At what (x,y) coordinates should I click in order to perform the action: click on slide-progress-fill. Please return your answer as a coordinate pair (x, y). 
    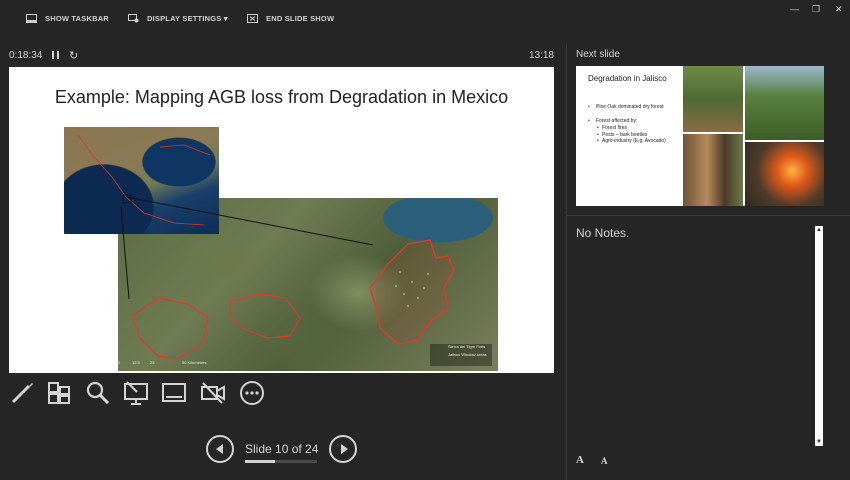
    Looking at the image, I should click on (260, 461).